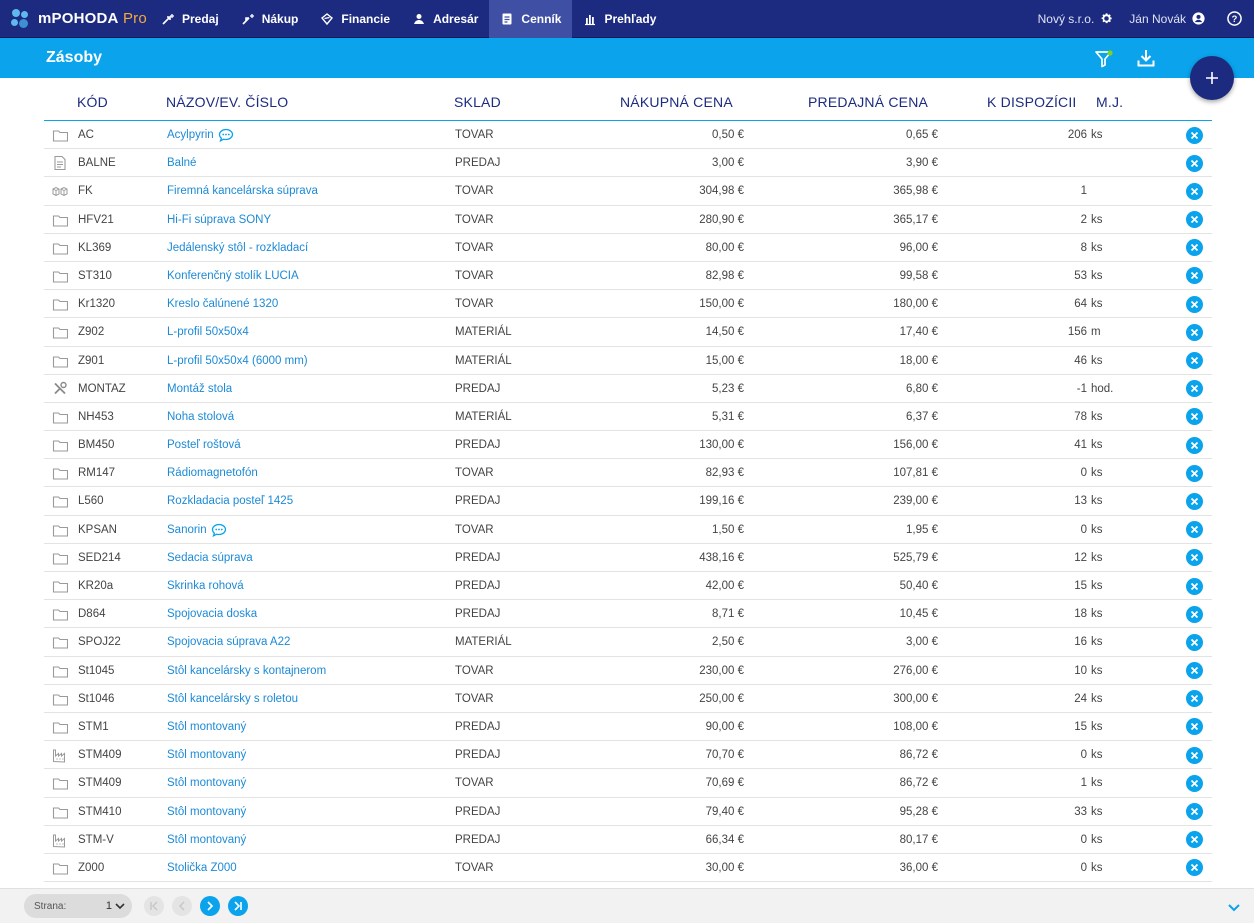 Image resolution: width=1254 pixels, height=923 pixels. I want to click on cell-name-link: Rádiomagnetofón, so click(212, 473).